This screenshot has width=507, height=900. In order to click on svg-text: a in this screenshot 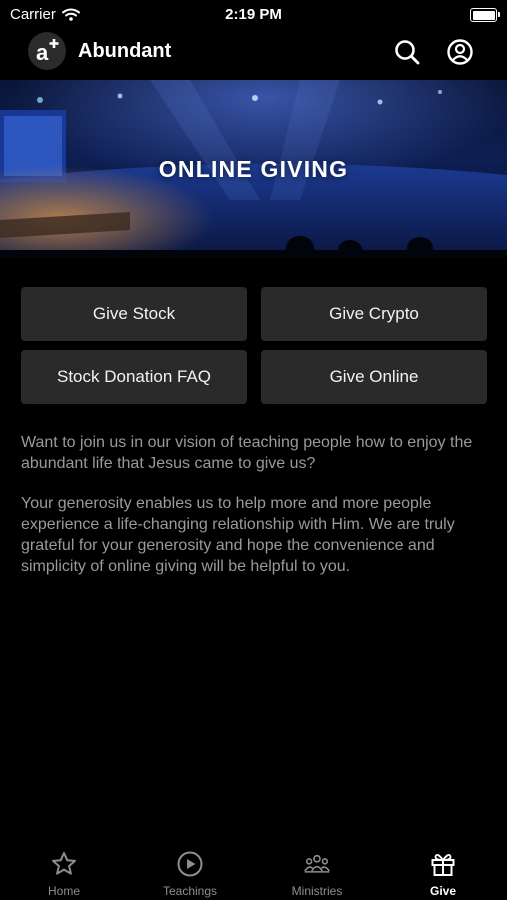, I will do `click(42, 52)`.